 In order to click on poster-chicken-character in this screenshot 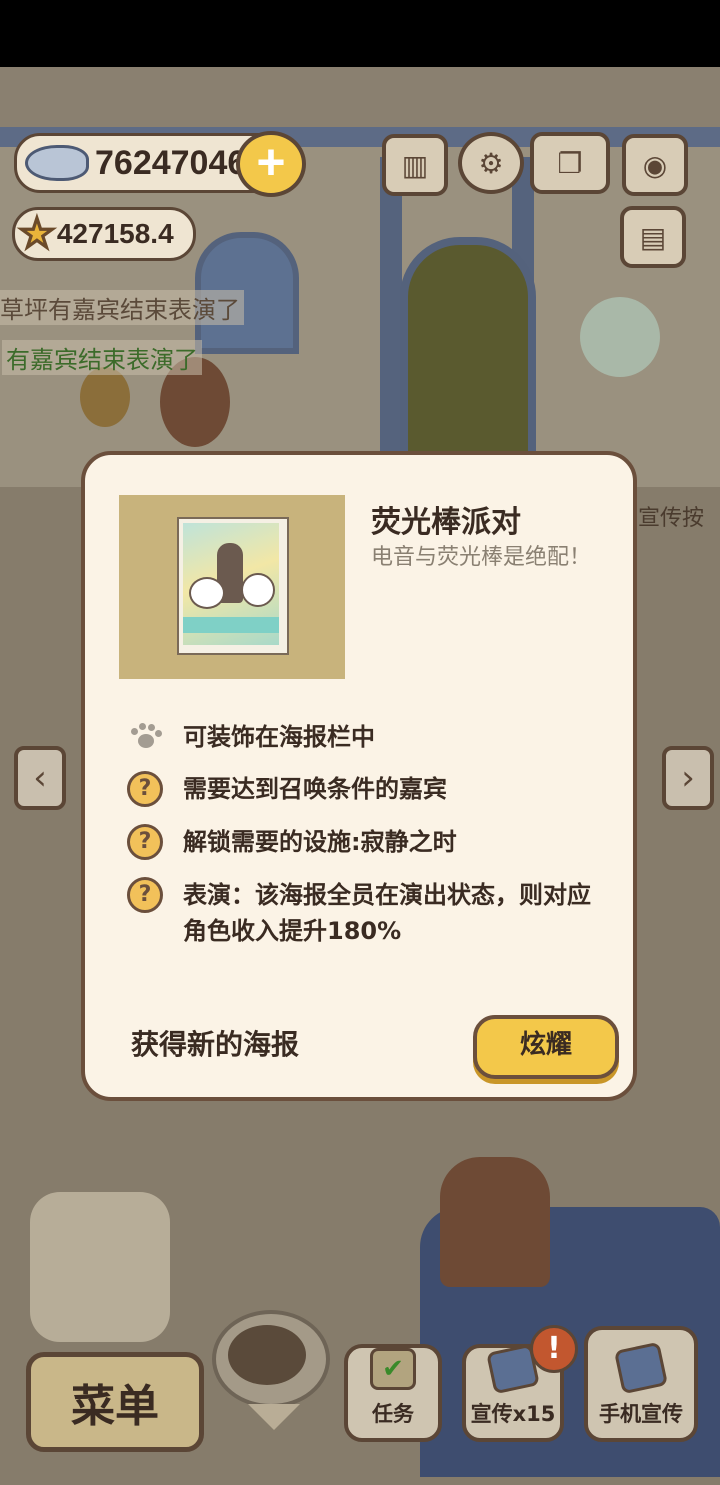, I will do `click(258, 590)`.